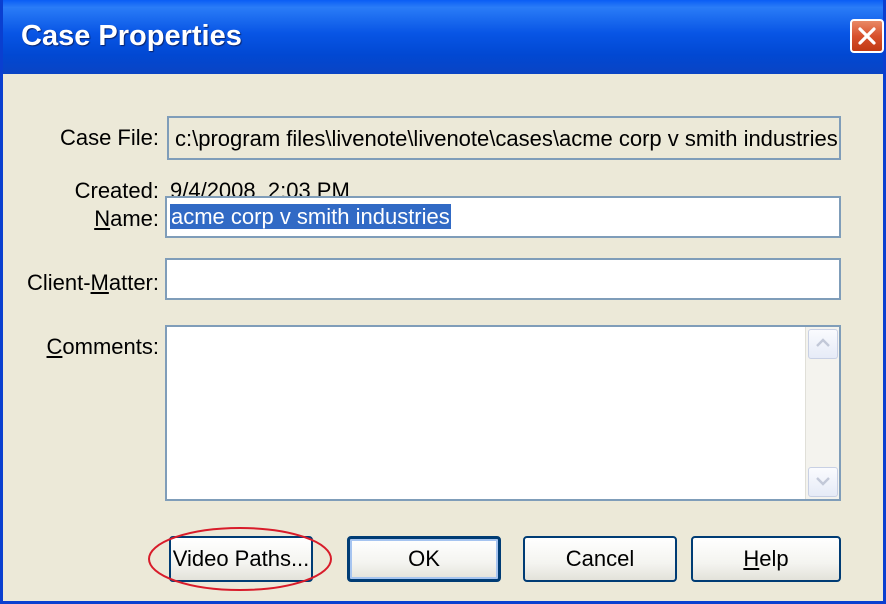 The image size is (886, 604). I want to click on comments-scrollbar, so click(822, 413).